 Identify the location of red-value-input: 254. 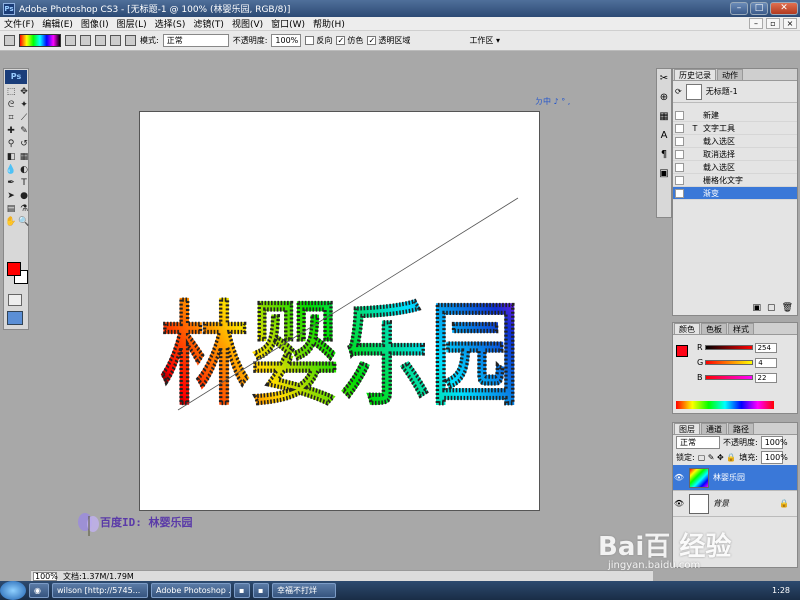
(765, 347).